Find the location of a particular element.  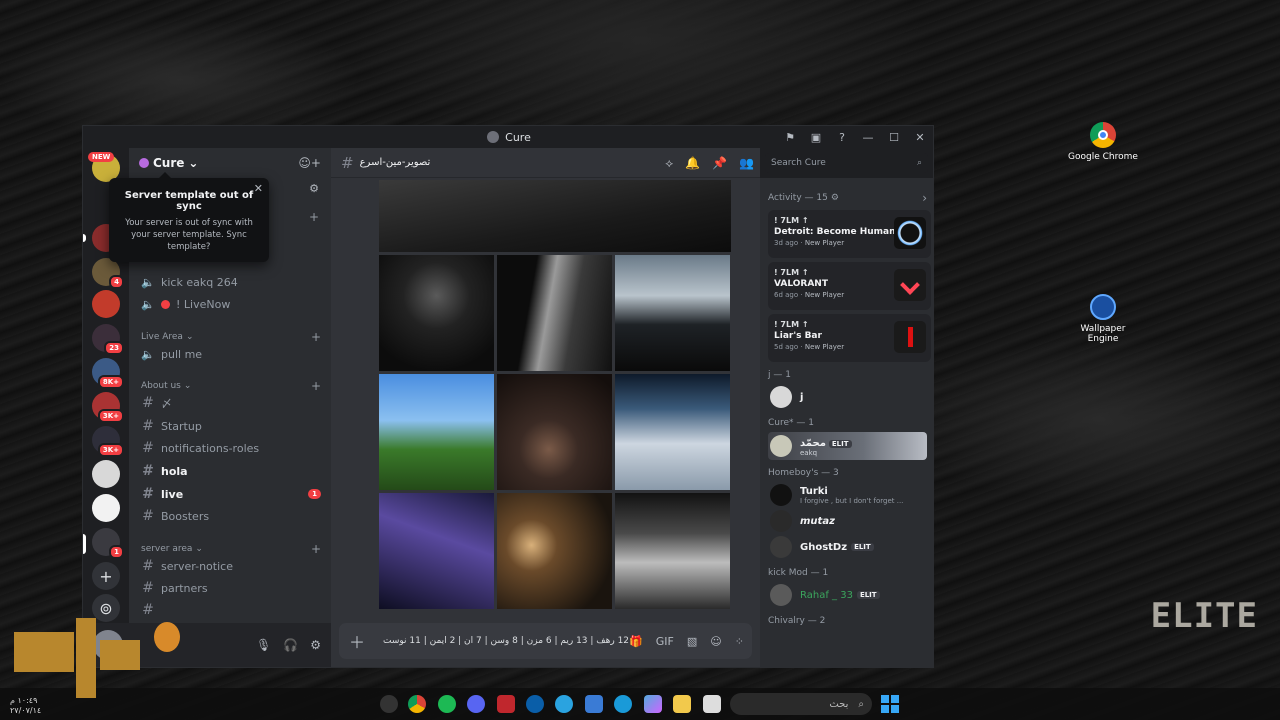

sticker-icon: ▧ is located at coordinates (692, 641).